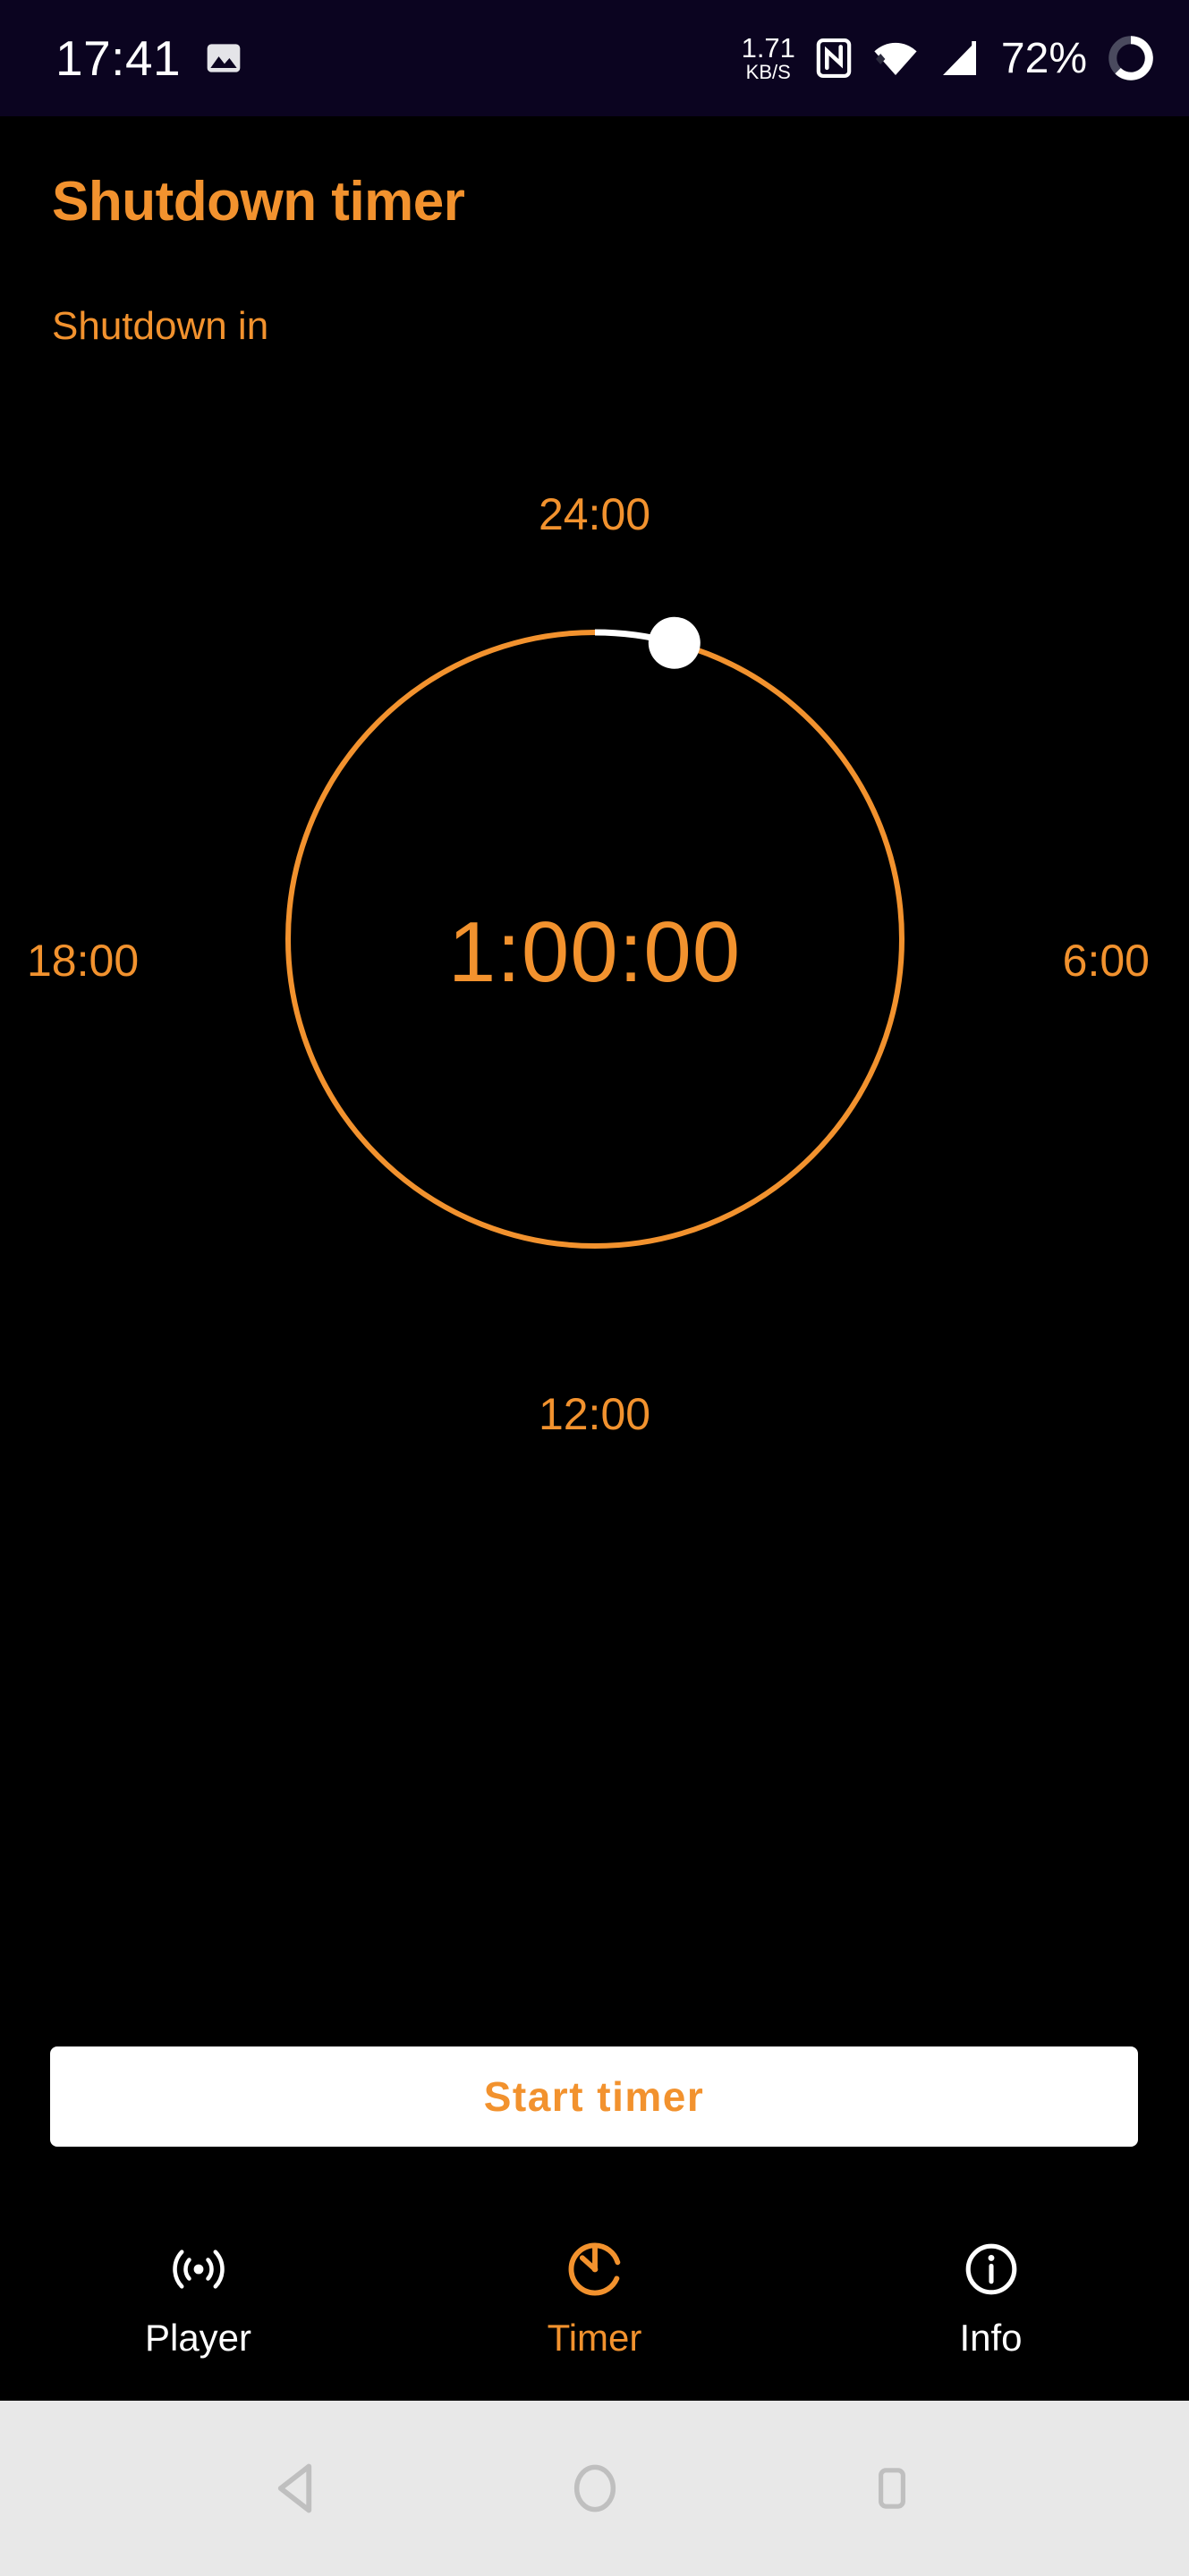  Describe the element at coordinates (1043, 58) in the screenshot. I see `battery-percent-label: 72%` at that location.